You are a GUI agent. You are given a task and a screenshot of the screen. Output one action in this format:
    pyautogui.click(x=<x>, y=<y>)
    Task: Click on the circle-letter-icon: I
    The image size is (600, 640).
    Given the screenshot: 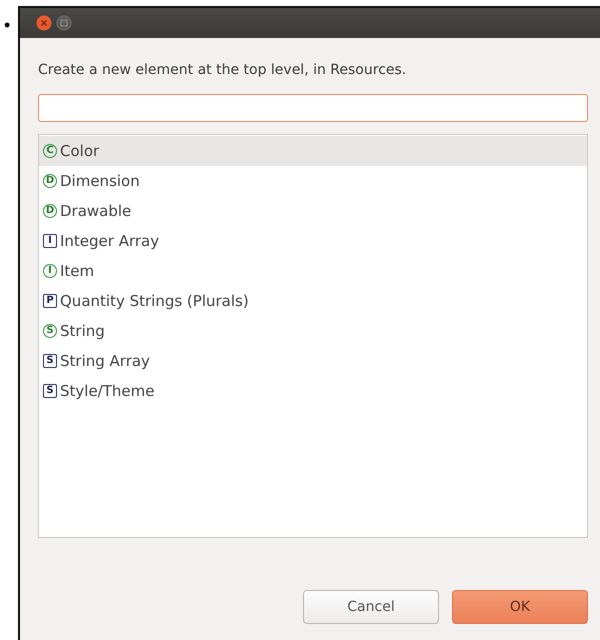 What is the action you would take?
    pyautogui.click(x=50, y=271)
    